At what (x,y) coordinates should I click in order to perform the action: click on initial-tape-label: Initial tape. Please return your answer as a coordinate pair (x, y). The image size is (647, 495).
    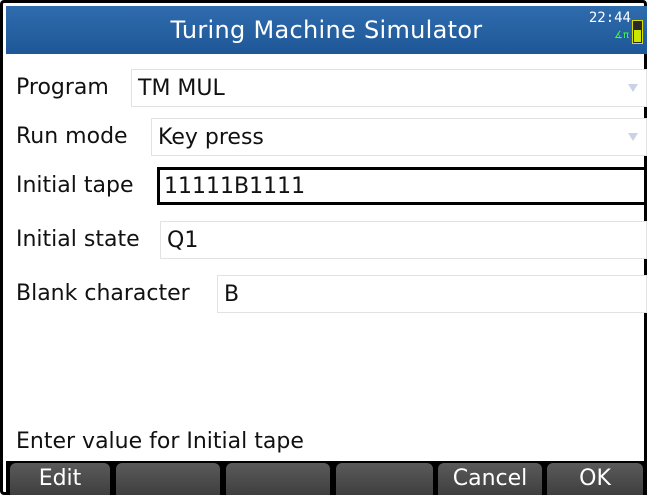
    Looking at the image, I should click on (75, 185).